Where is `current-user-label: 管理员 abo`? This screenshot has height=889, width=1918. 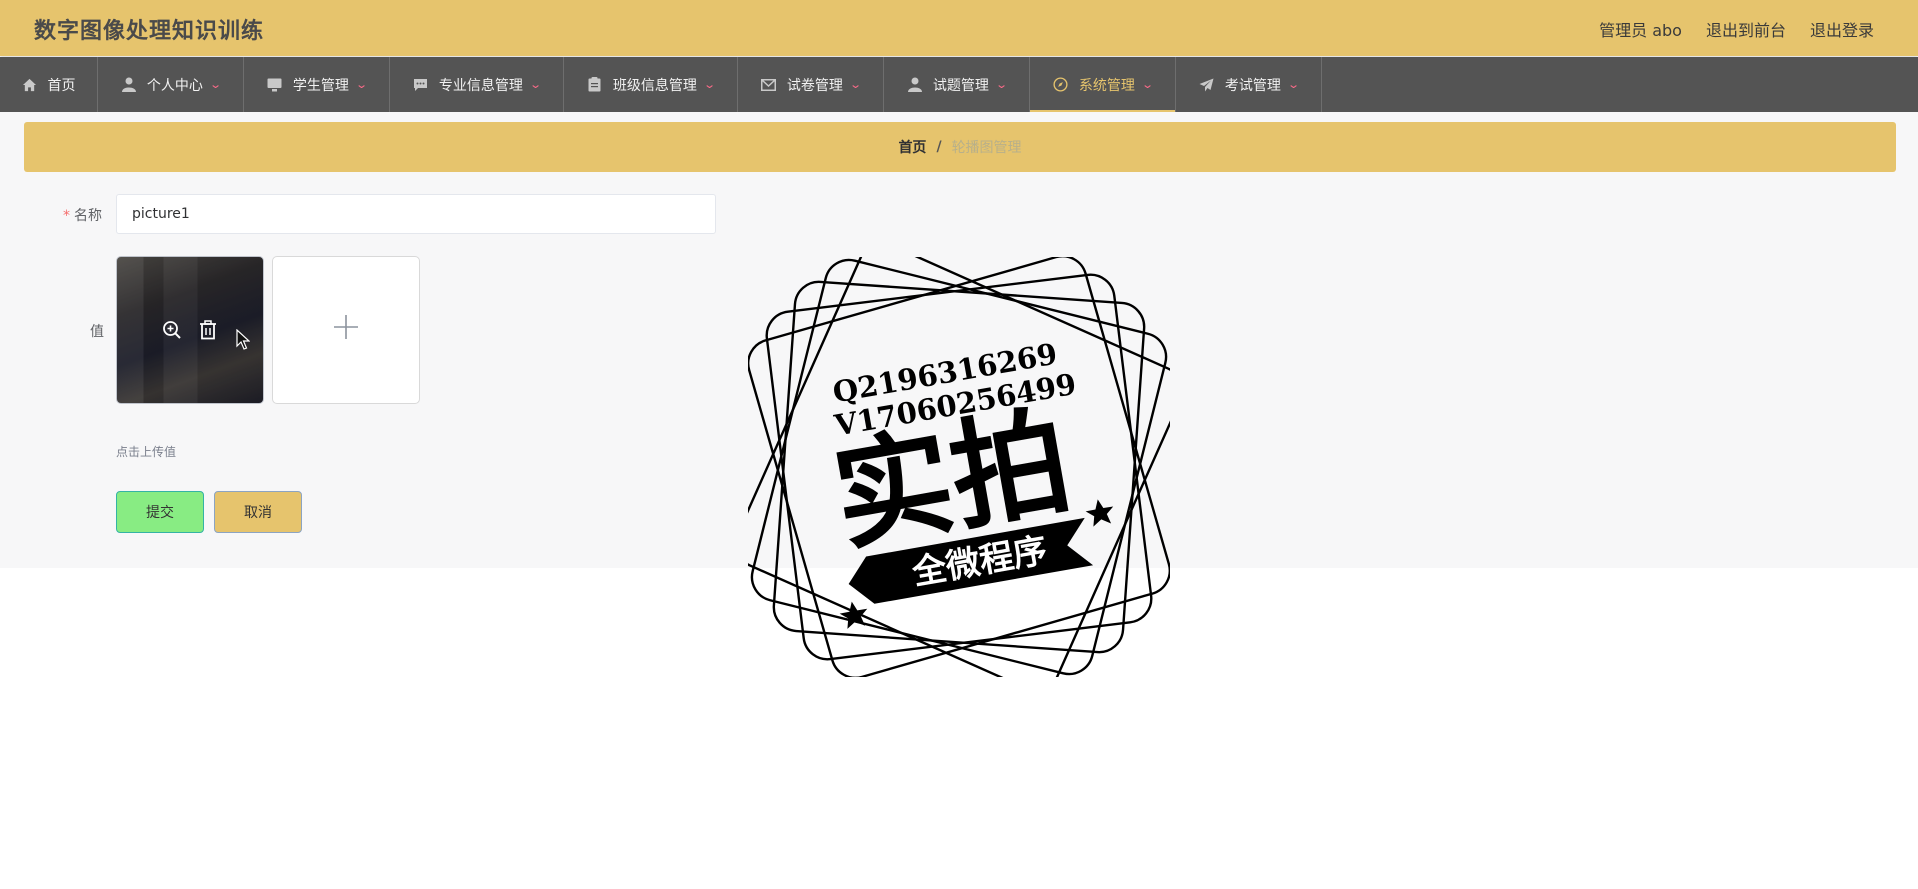
current-user-label: 管理员 abo is located at coordinates (1640, 29).